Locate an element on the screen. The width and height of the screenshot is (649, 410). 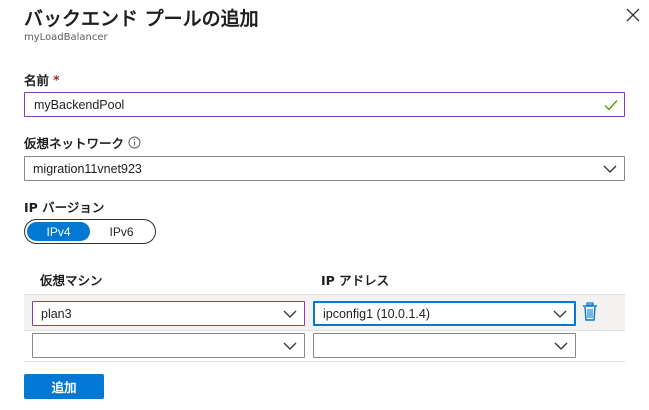
ipv4-option: IPv4 is located at coordinates (58, 231).